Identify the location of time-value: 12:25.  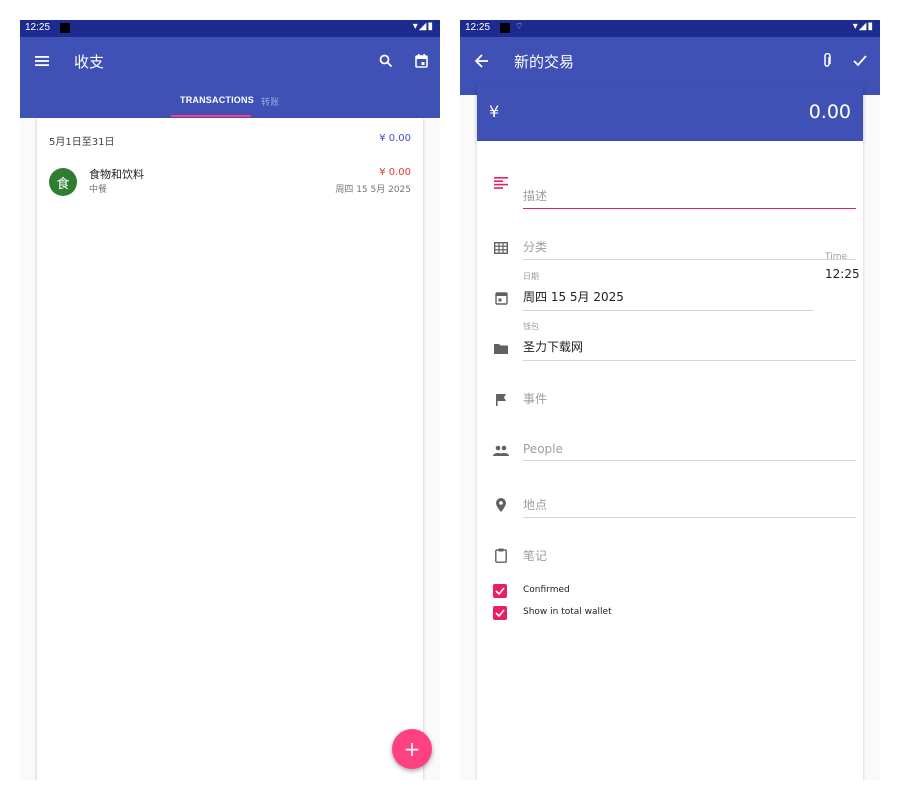
(842, 274).